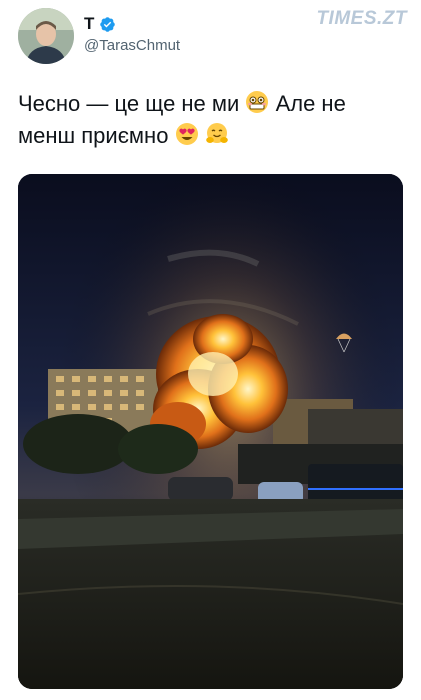 The width and height of the screenshot is (421, 700). What do you see at coordinates (89, 24) in the screenshot?
I see `author-name: T` at bounding box center [89, 24].